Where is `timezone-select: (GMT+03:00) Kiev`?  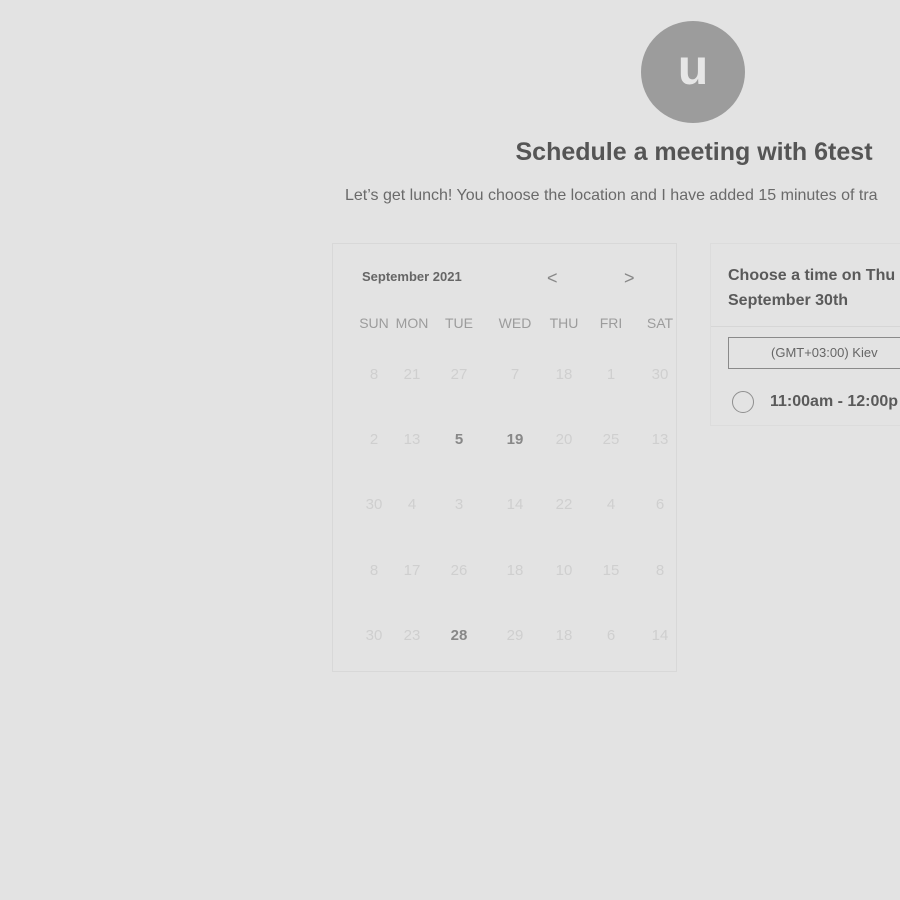 timezone-select: (GMT+03:00) Kiev is located at coordinates (814, 353).